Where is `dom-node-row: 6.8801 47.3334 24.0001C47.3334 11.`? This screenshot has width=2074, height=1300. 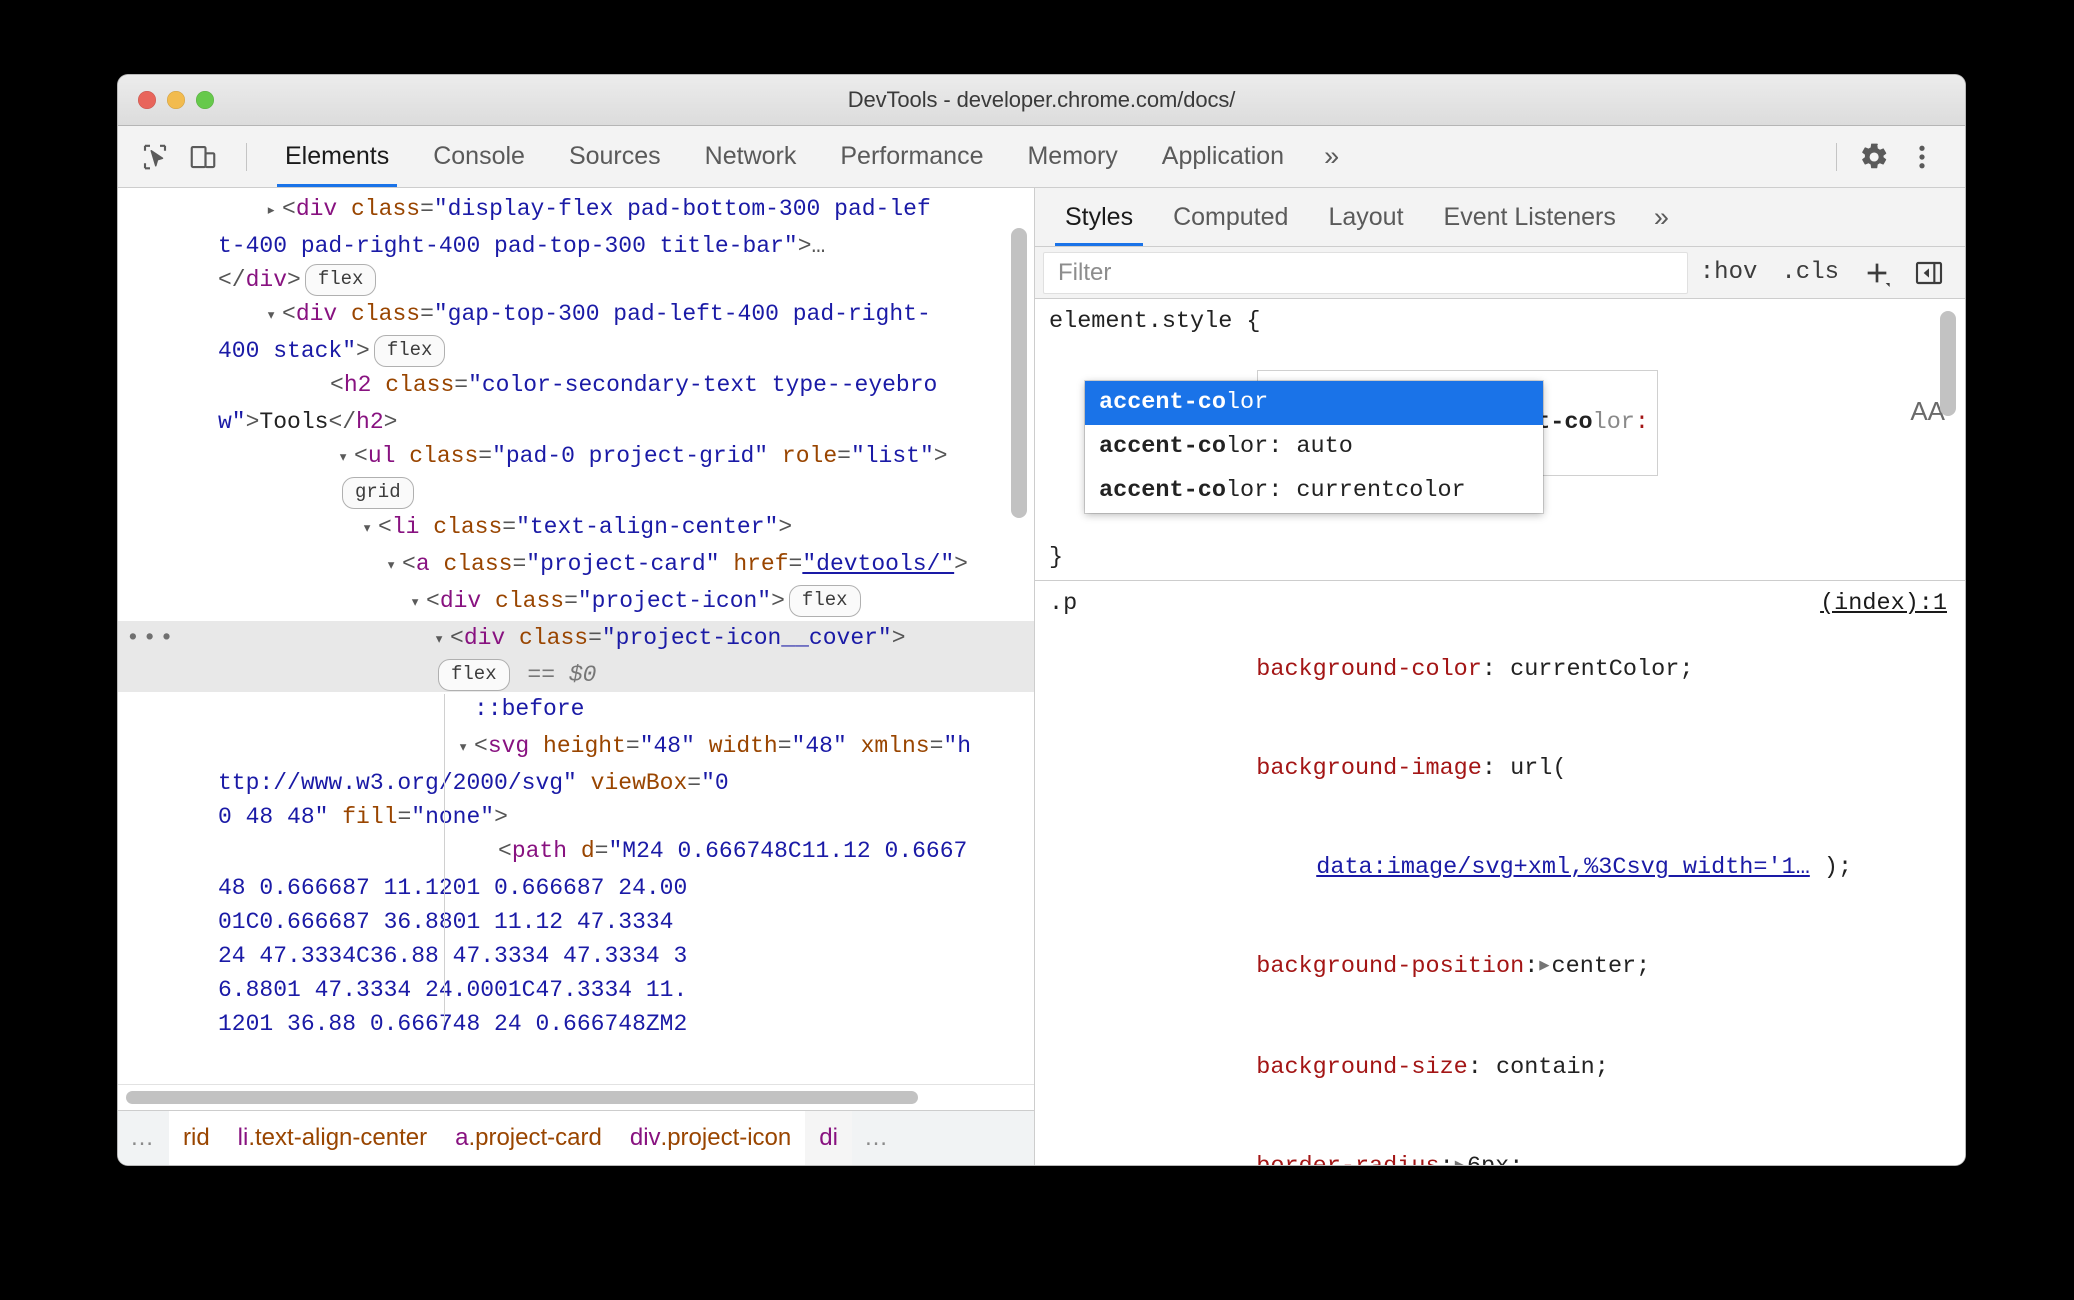
dom-node-row: 6.8801 47.3334 24.0001C47.3334 11. is located at coordinates (576, 990).